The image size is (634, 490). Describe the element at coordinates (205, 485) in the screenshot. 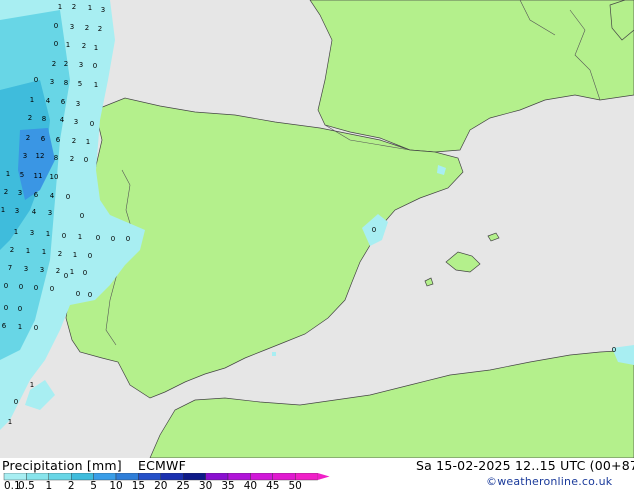

I see `colorbar-label: 30` at that location.